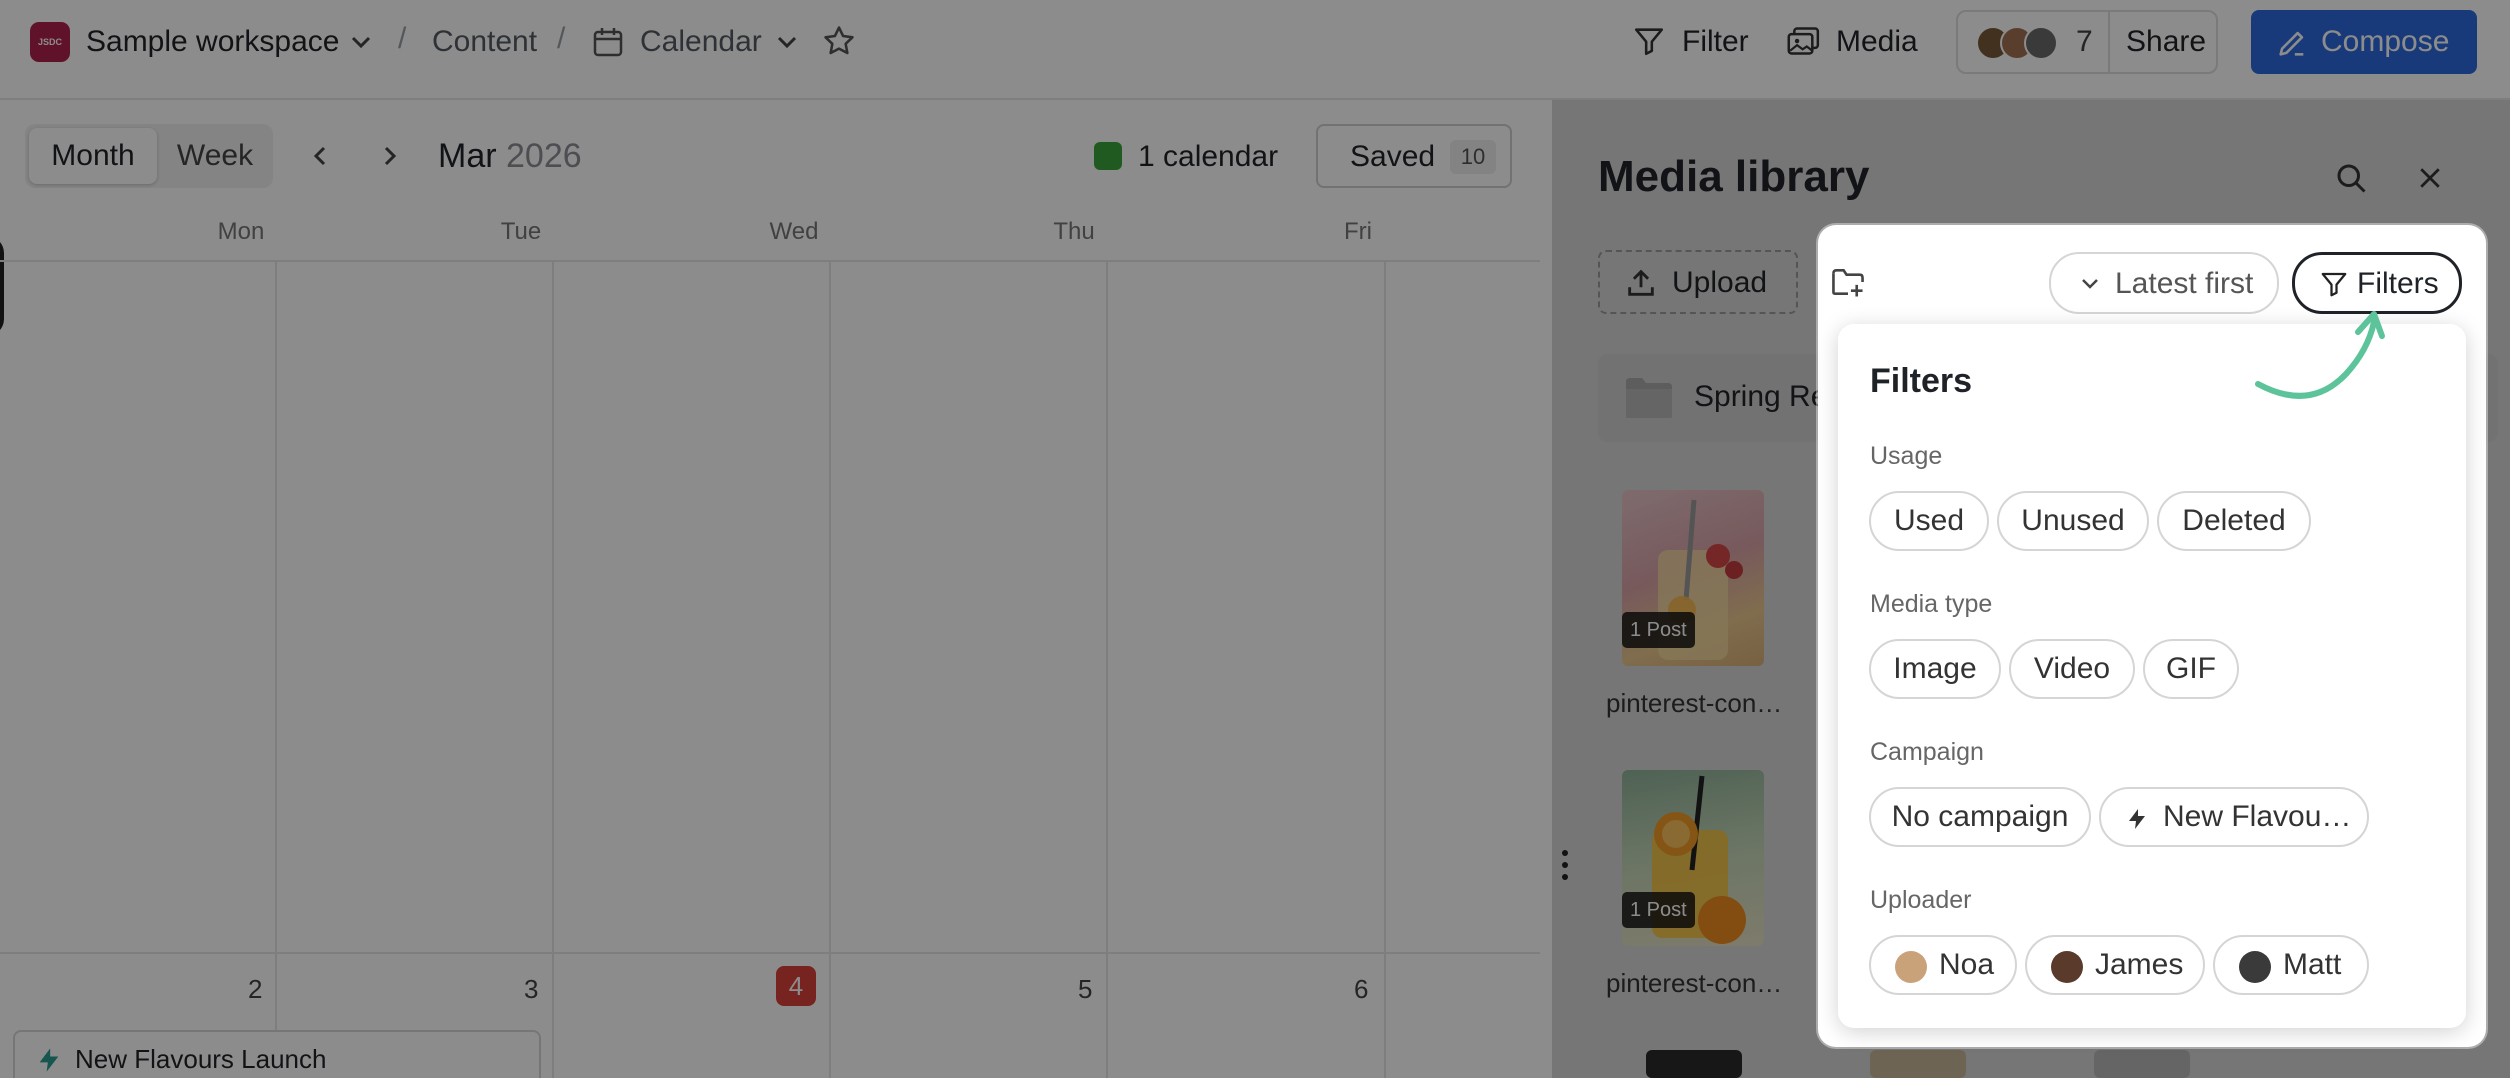 The height and width of the screenshot is (1078, 2510). I want to click on filter-chip-uploader: Matt, so click(2291, 965).